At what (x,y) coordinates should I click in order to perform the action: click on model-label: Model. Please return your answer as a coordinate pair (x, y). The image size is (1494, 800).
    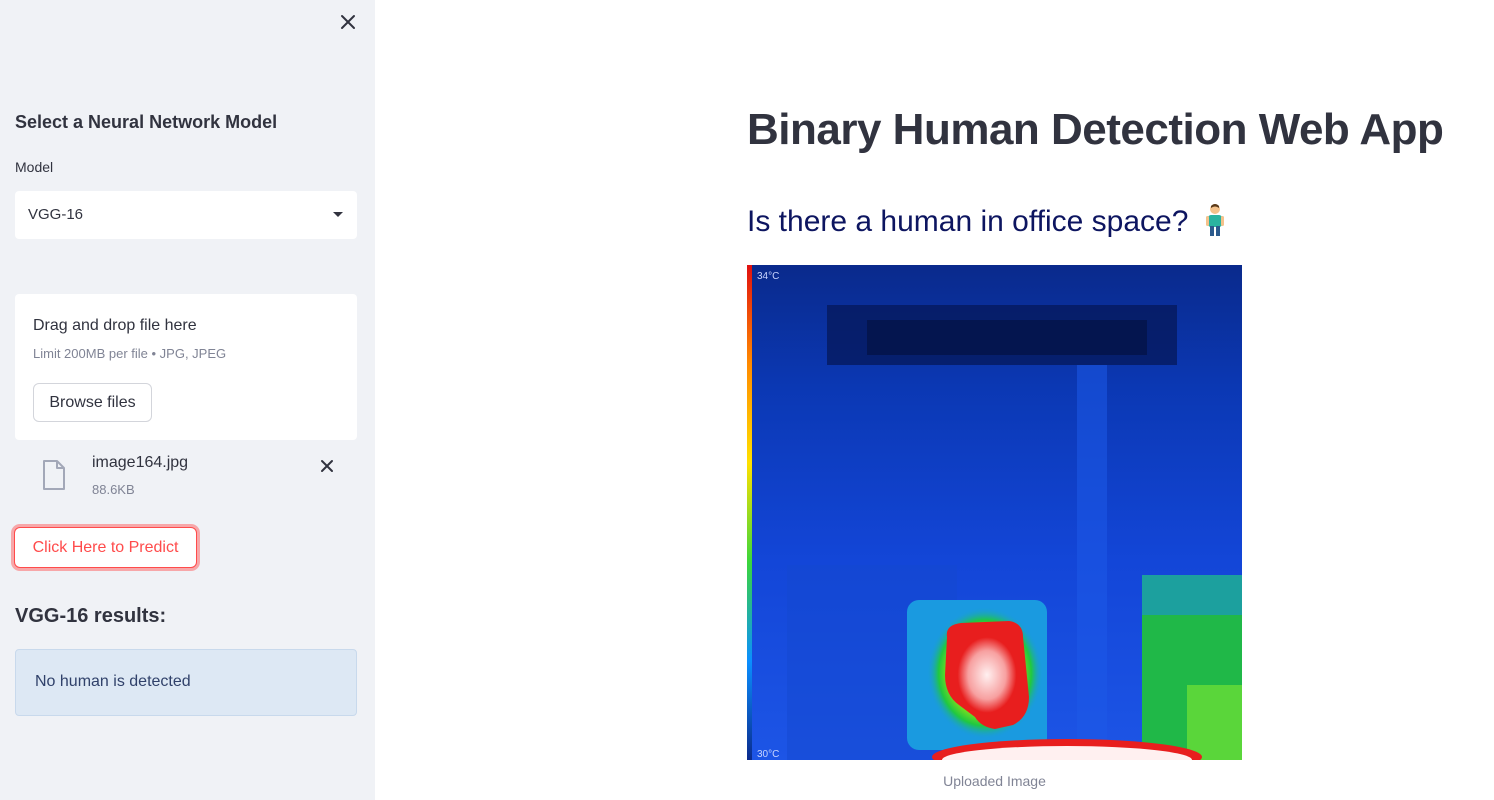
    Looking at the image, I should click on (34, 167).